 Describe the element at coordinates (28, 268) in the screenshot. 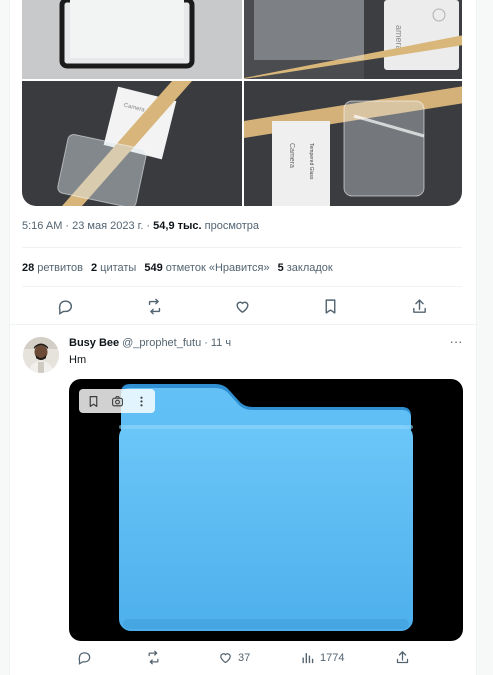

I see `stat-count: 28` at that location.